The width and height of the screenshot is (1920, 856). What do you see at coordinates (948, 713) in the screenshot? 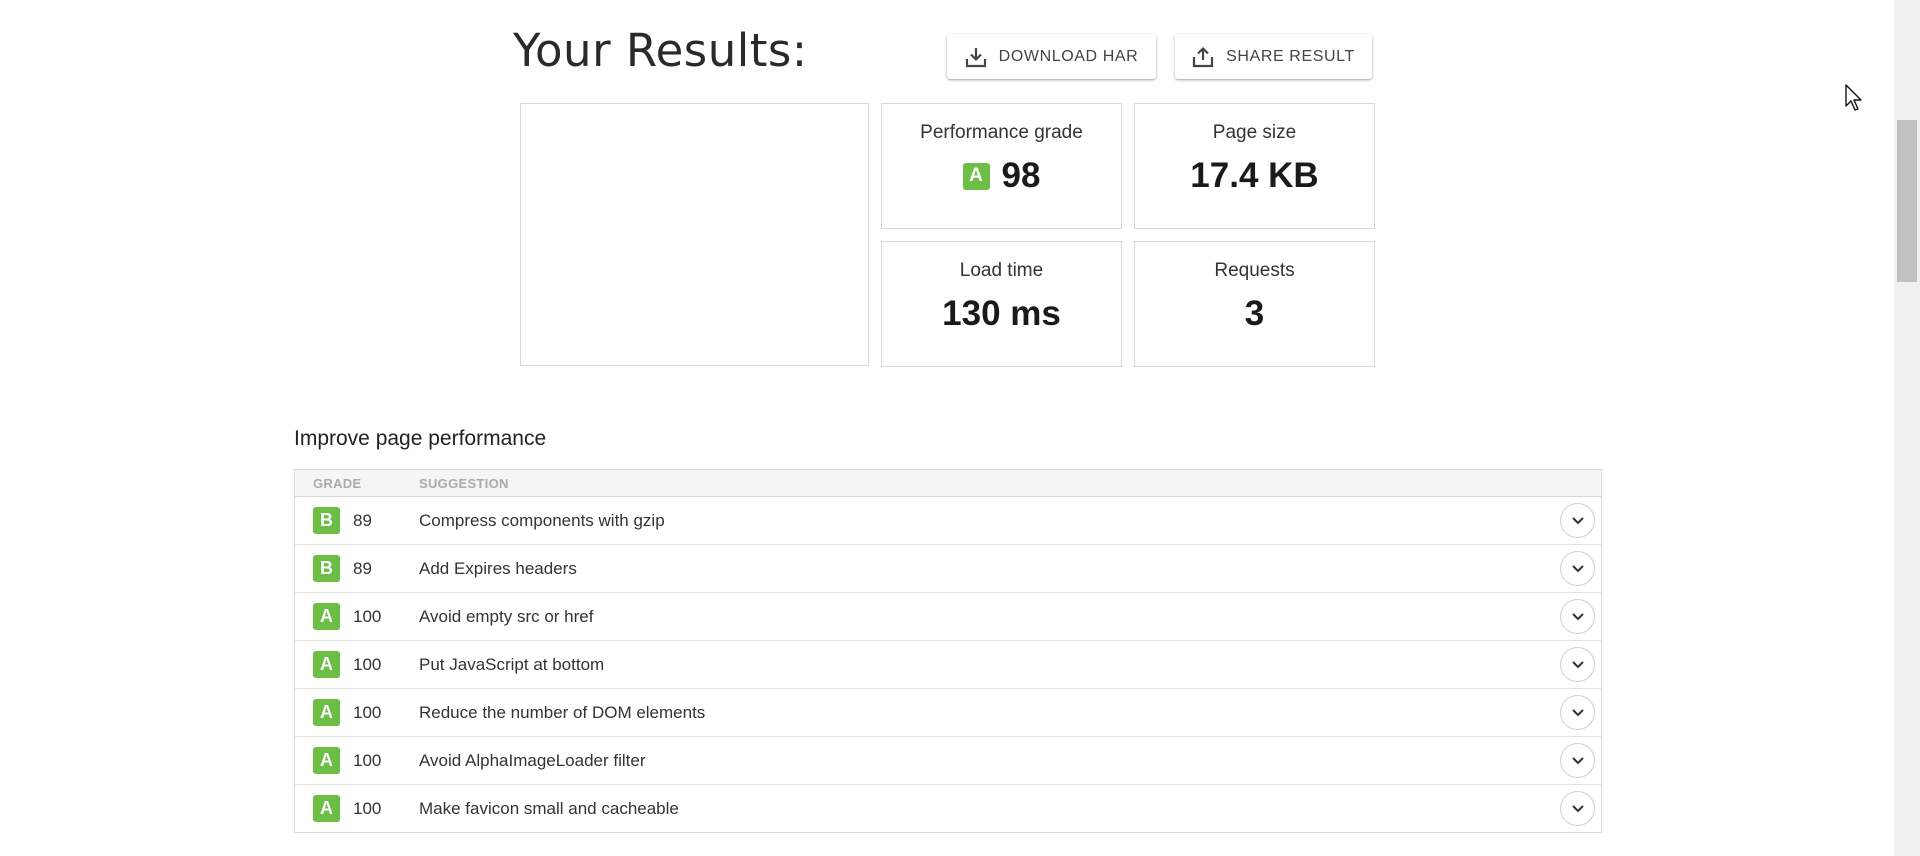
I see `table-row: A 100 Reduce the number of DOM elements` at bounding box center [948, 713].